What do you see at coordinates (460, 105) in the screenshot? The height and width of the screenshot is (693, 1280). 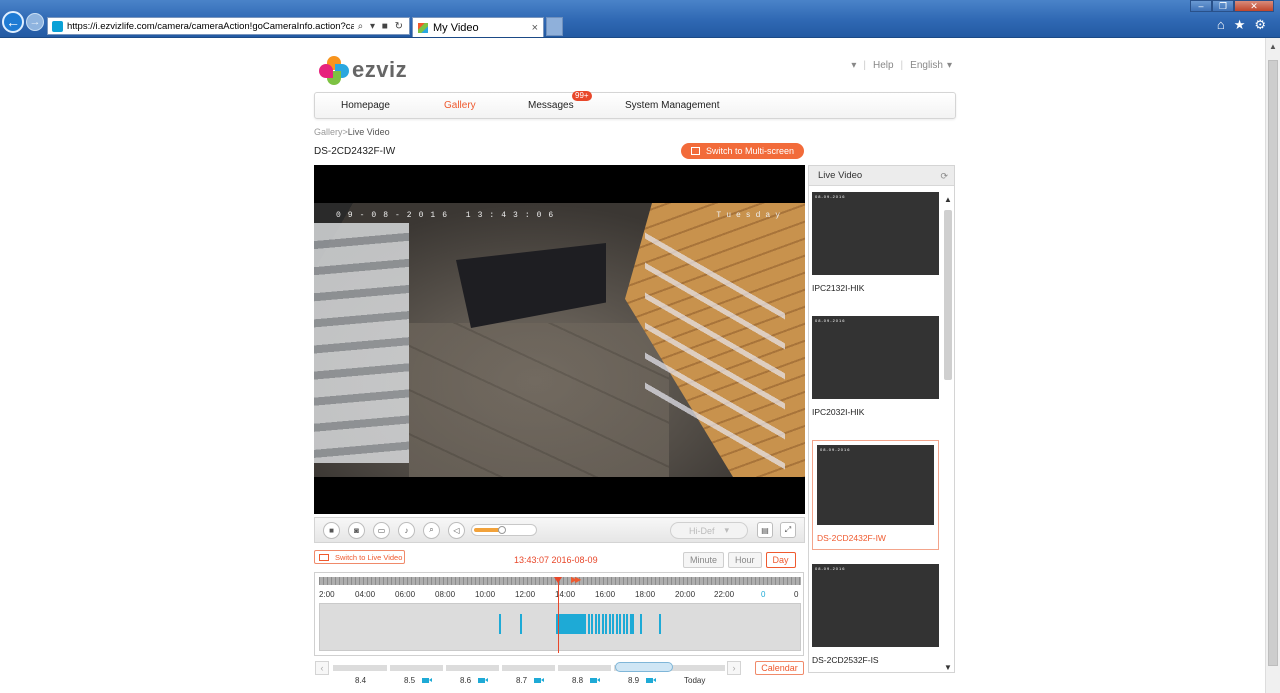 I see `nav-gallery: Gallery` at bounding box center [460, 105].